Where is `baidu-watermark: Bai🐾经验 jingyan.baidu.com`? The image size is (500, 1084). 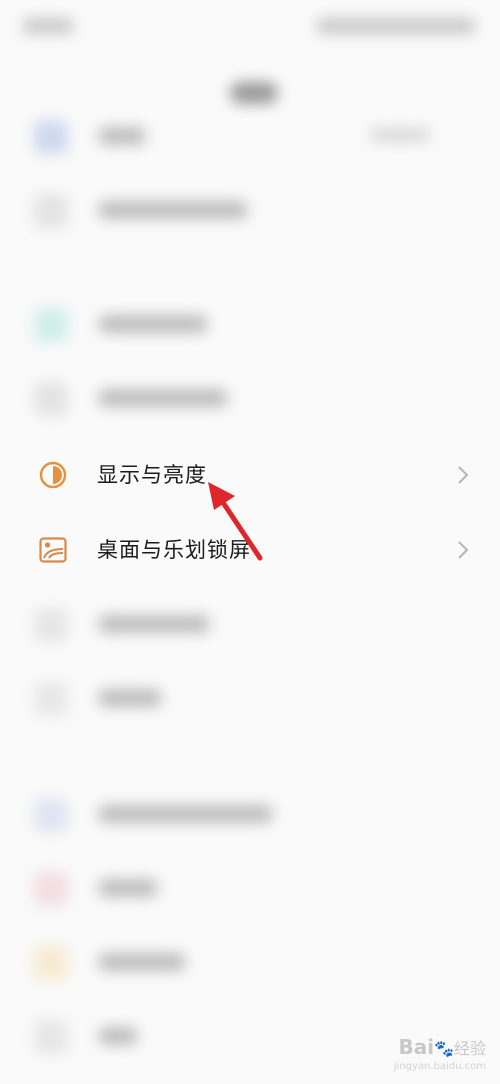 baidu-watermark: Bai🐾经验 jingyan.baidu.com is located at coordinates (439, 1055).